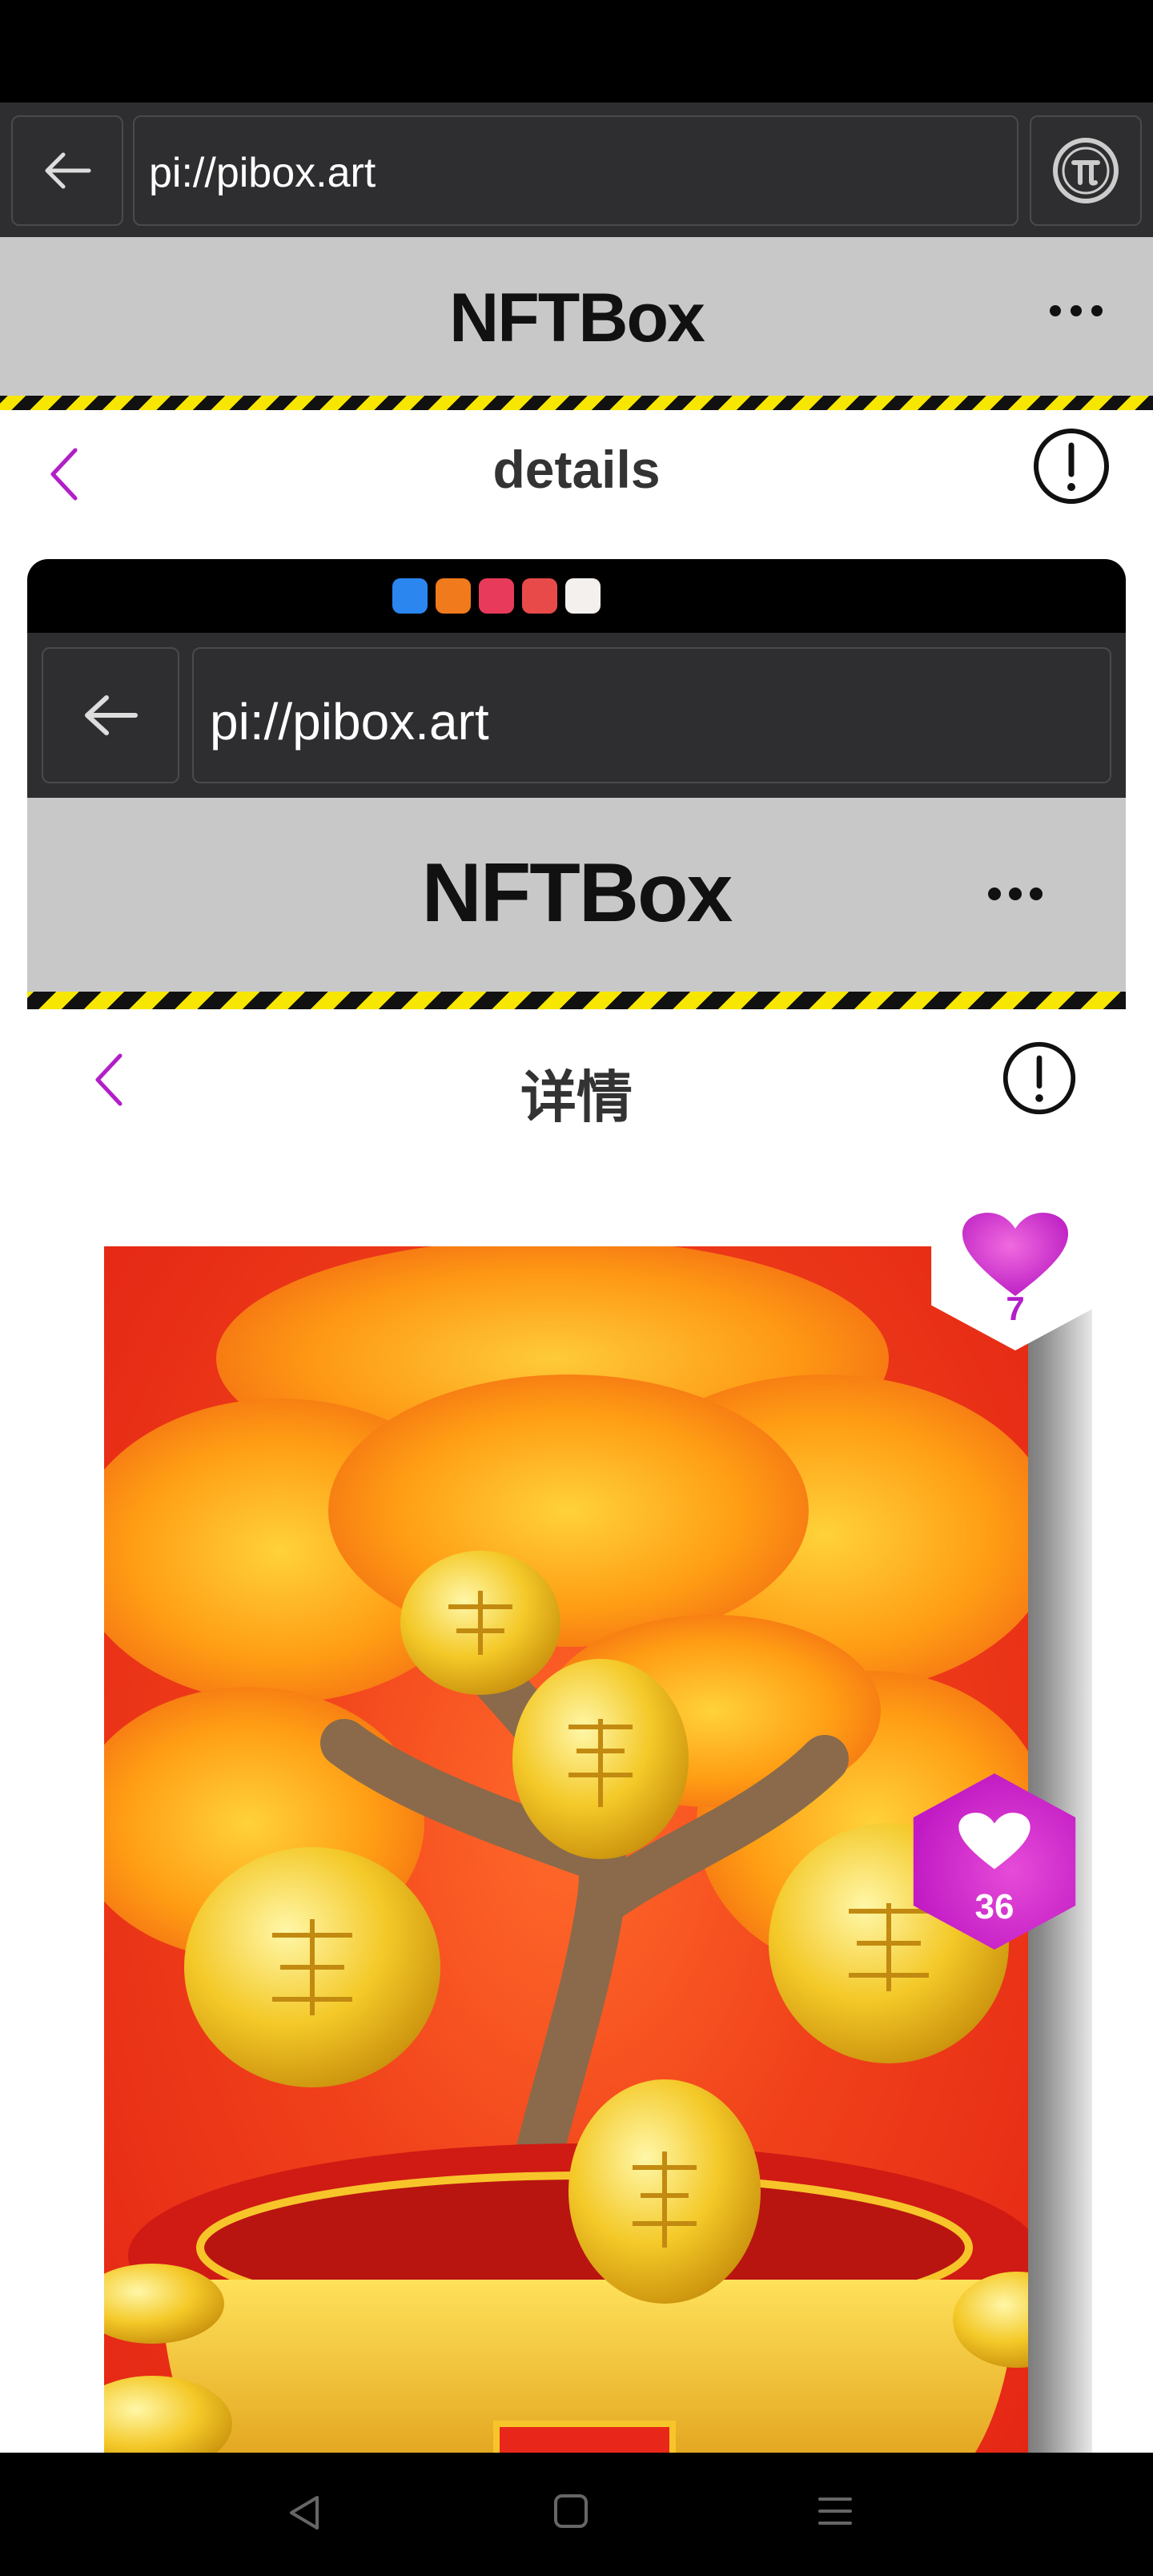 This screenshot has height=2576, width=1153. I want to click on browser-app-icon, so click(583, 596).